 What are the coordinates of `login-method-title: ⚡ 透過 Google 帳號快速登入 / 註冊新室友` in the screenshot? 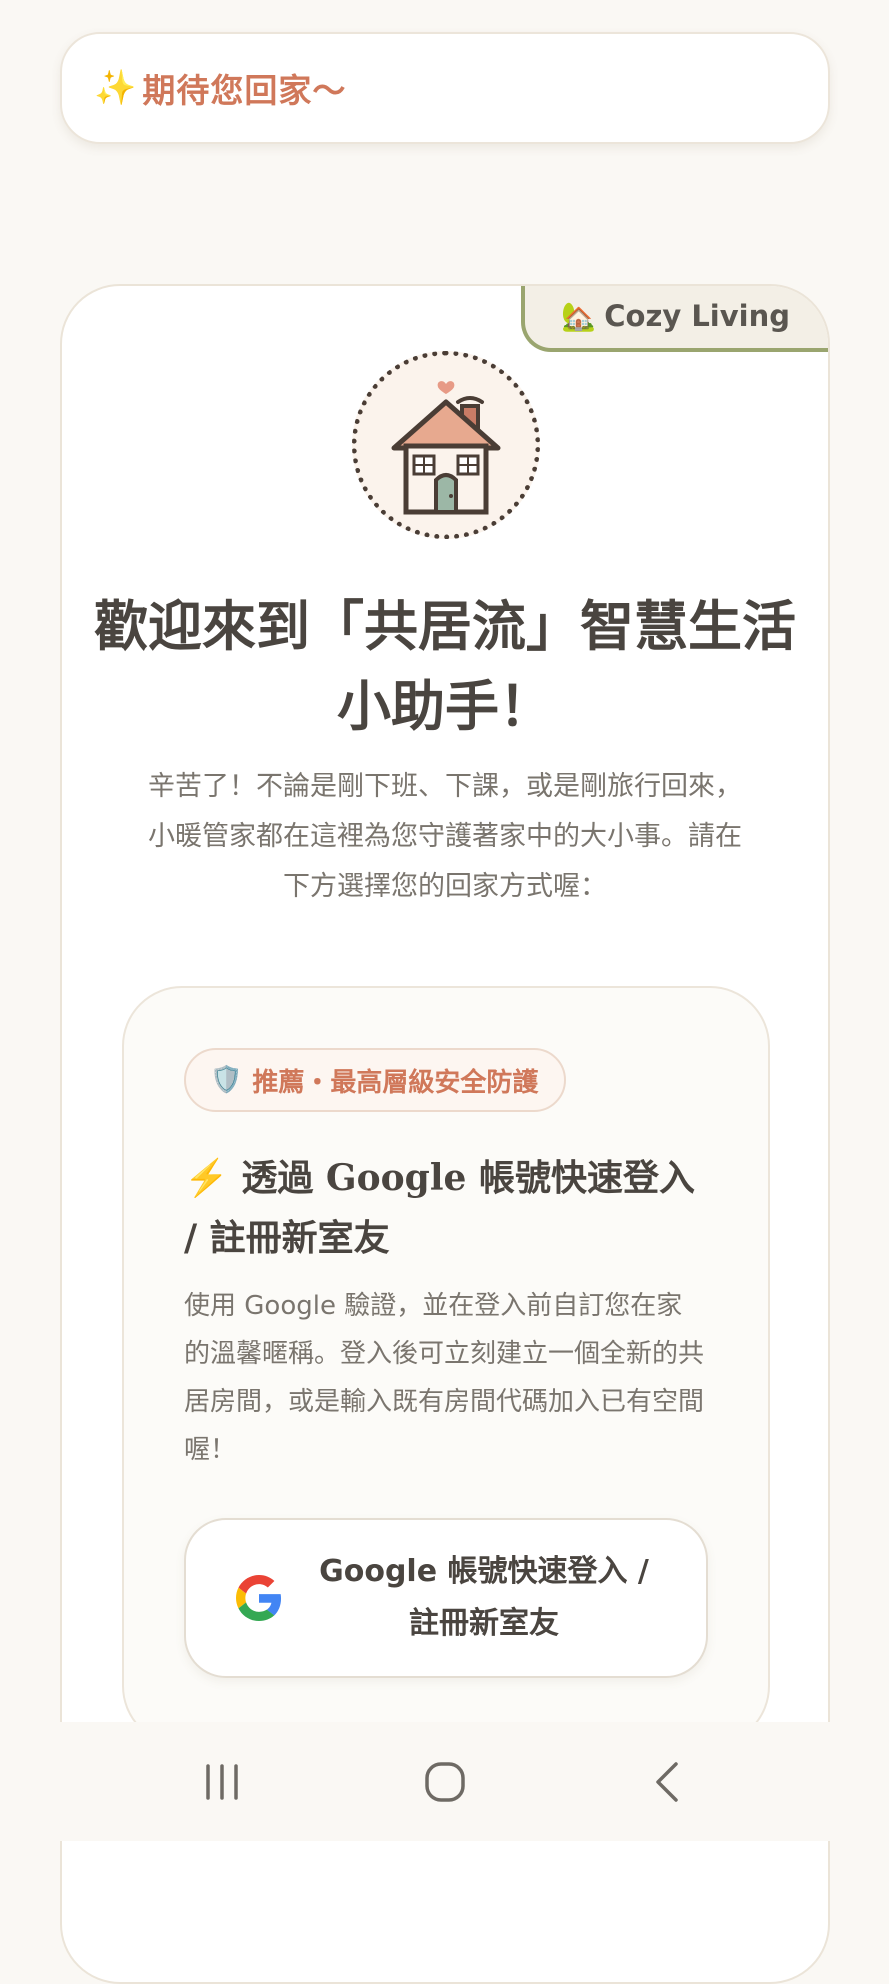 It's located at (446, 1208).